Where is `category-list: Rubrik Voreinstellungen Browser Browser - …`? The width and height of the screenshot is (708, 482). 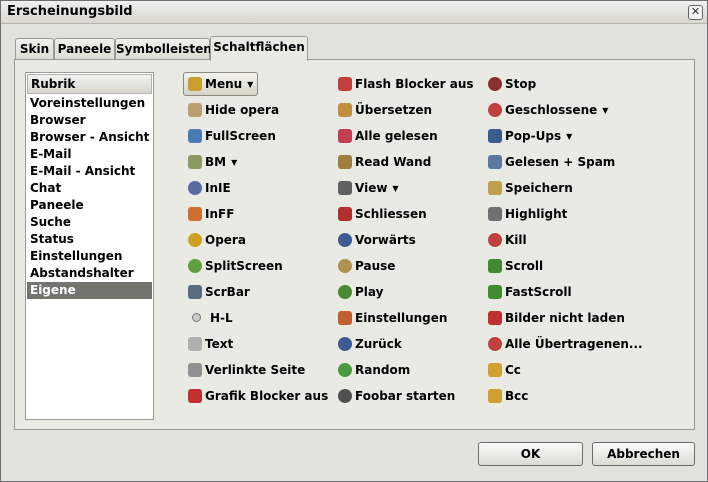
category-list: Rubrik Voreinstellungen Browser Browser - … is located at coordinates (89, 246).